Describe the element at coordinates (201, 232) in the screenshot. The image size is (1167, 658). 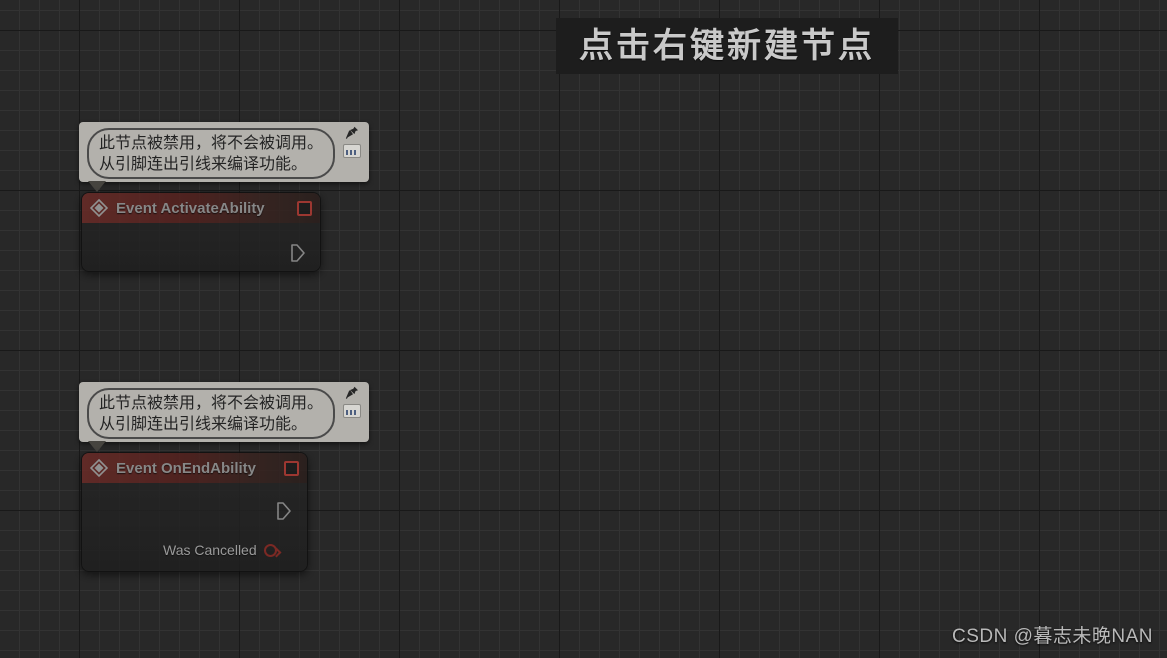
I see `blueprint-node-event-activate-ability: Event ActivateAbility` at that location.